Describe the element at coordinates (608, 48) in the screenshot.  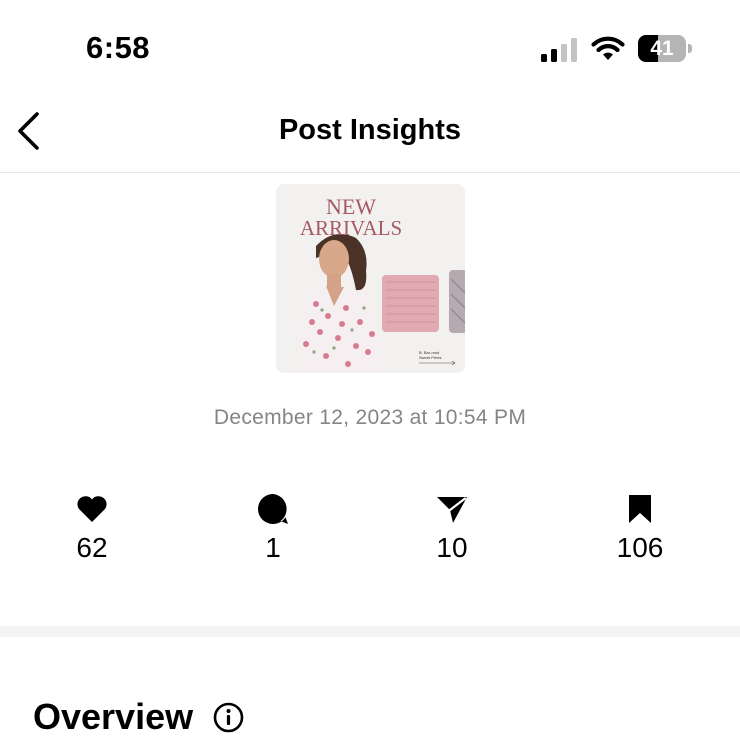
I see `wifi-icon` at that location.